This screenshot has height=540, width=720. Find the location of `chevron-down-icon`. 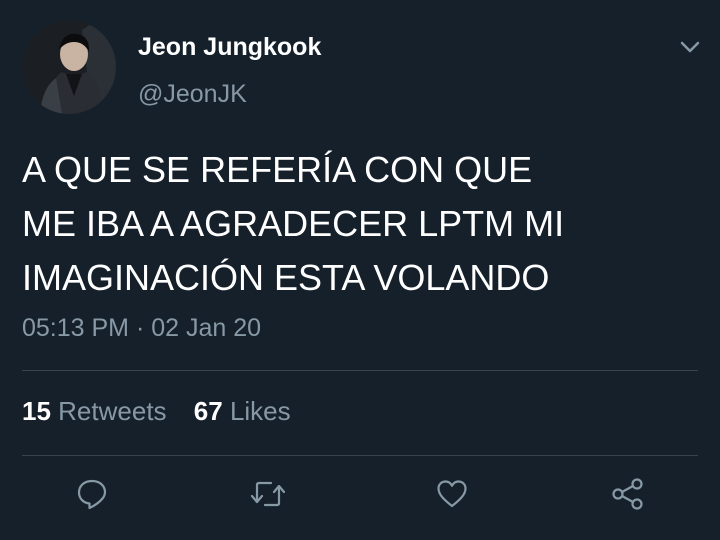

chevron-down-icon is located at coordinates (690, 47).